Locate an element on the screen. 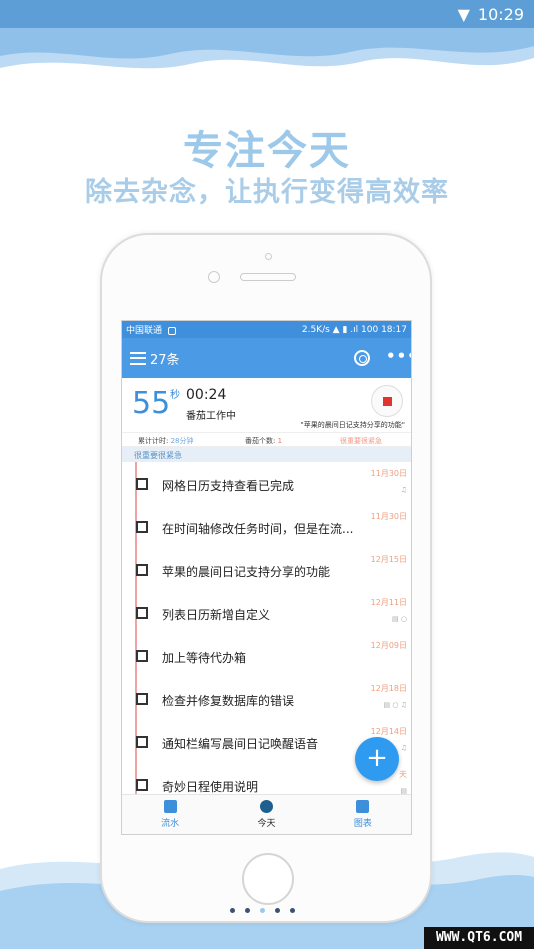 The width and height of the screenshot is (534, 949). signal-icon: ▲ ▮ .ıl is located at coordinates (346, 329).